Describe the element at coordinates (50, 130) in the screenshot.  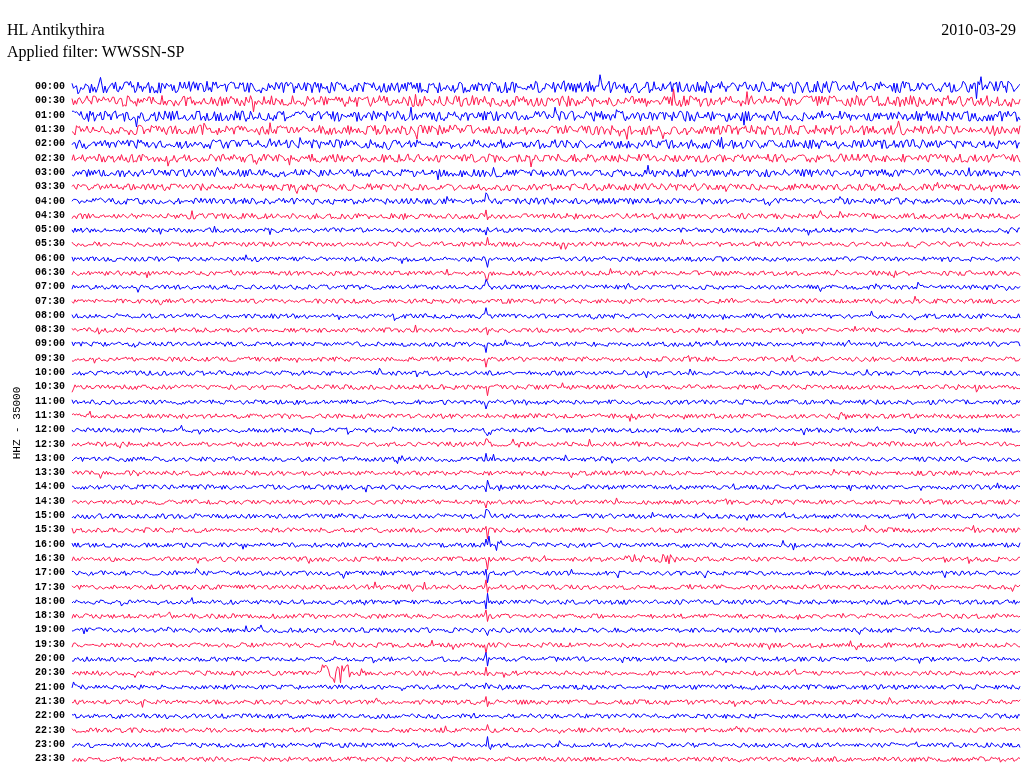
I see `time-label: 01:30` at that location.